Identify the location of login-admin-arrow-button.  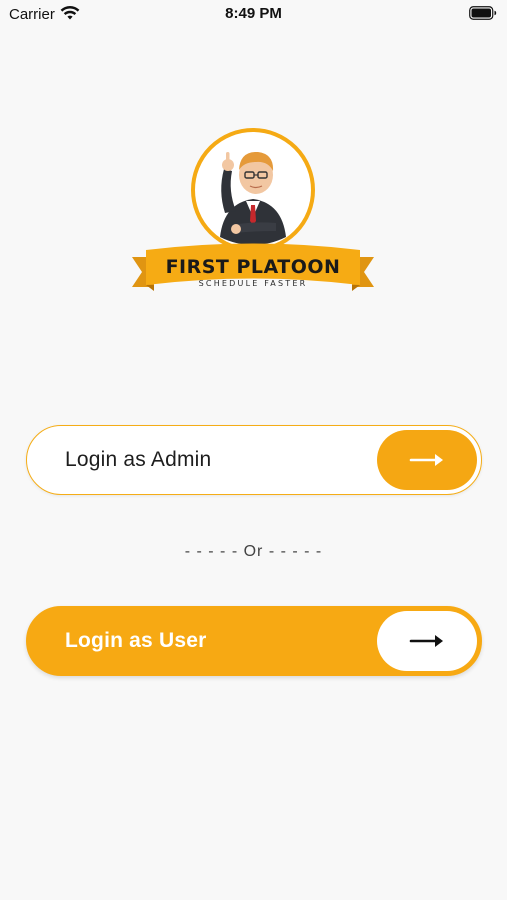
(427, 460).